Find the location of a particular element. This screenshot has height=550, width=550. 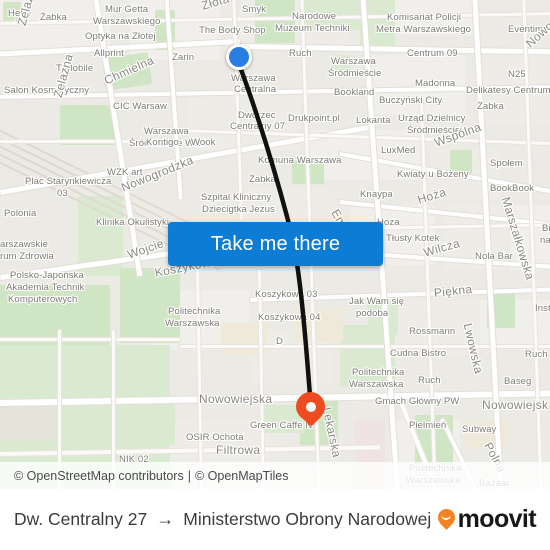

map-zone is located at coordinates (30, 420).